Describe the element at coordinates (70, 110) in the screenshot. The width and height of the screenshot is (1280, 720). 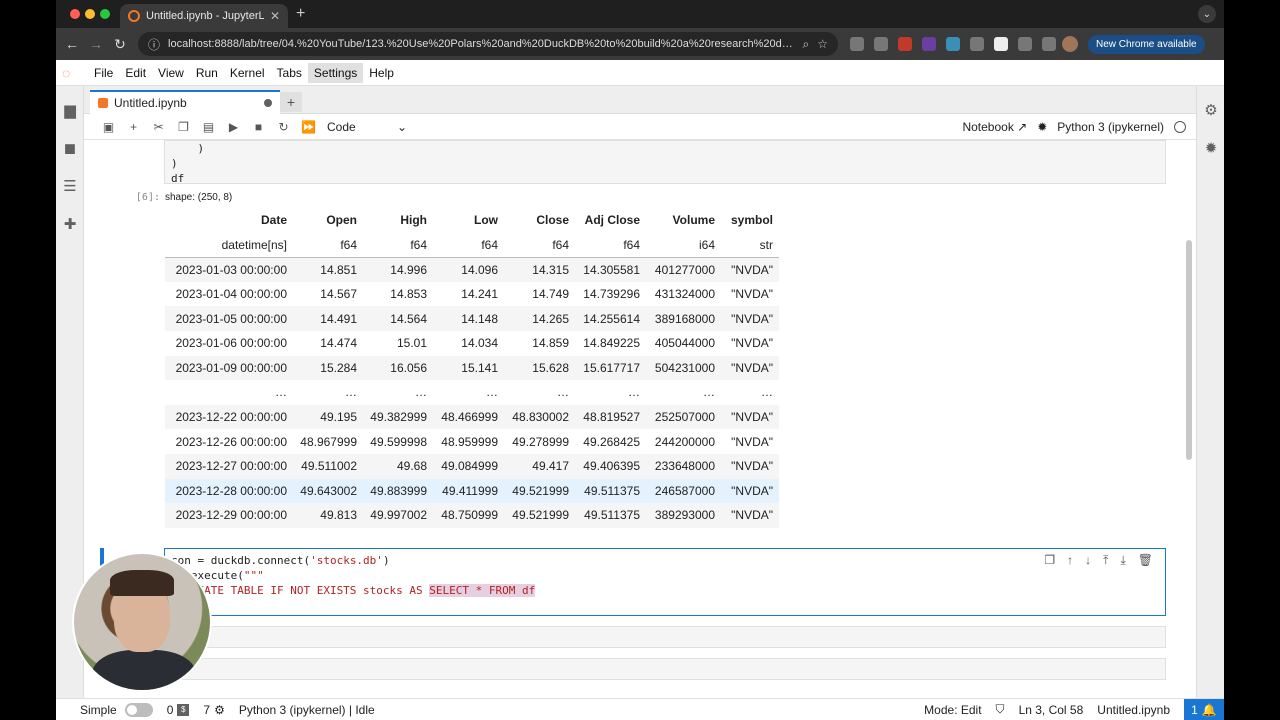
I see `file-browser-icon: ▆` at that location.